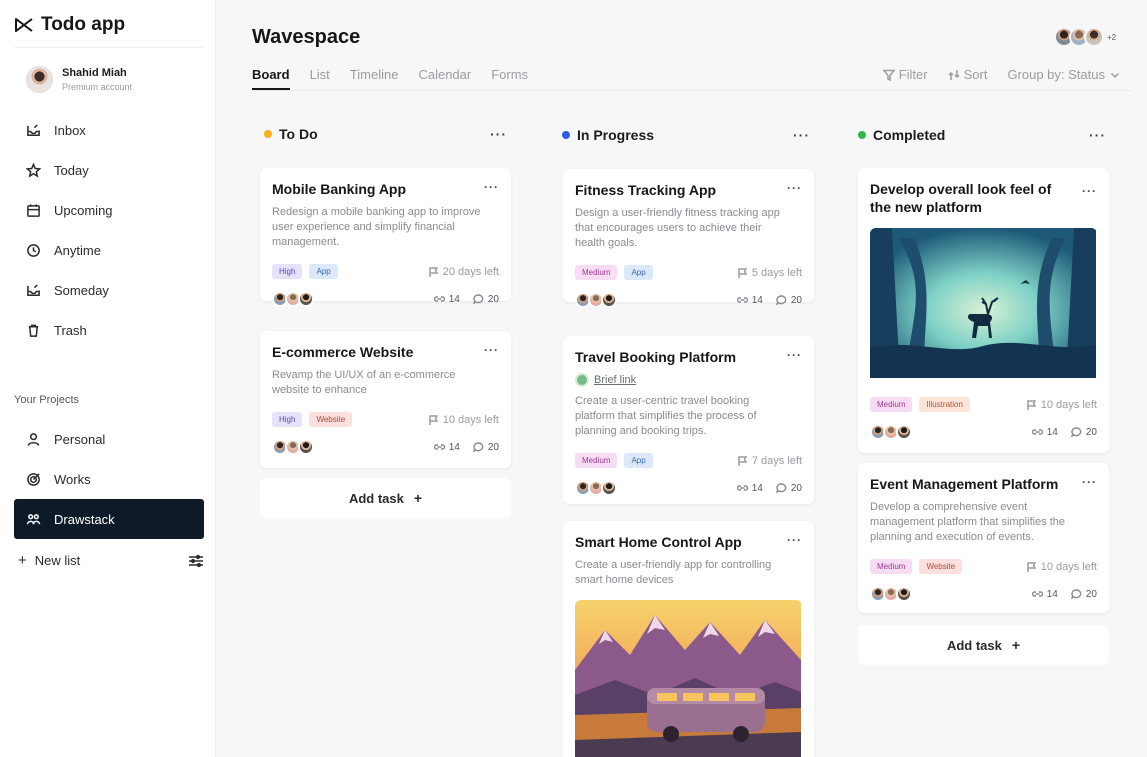 This screenshot has height=757, width=1147. Describe the element at coordinates (109, 439) in the screenshot. I see `project-item-personal: Personal` at that location.